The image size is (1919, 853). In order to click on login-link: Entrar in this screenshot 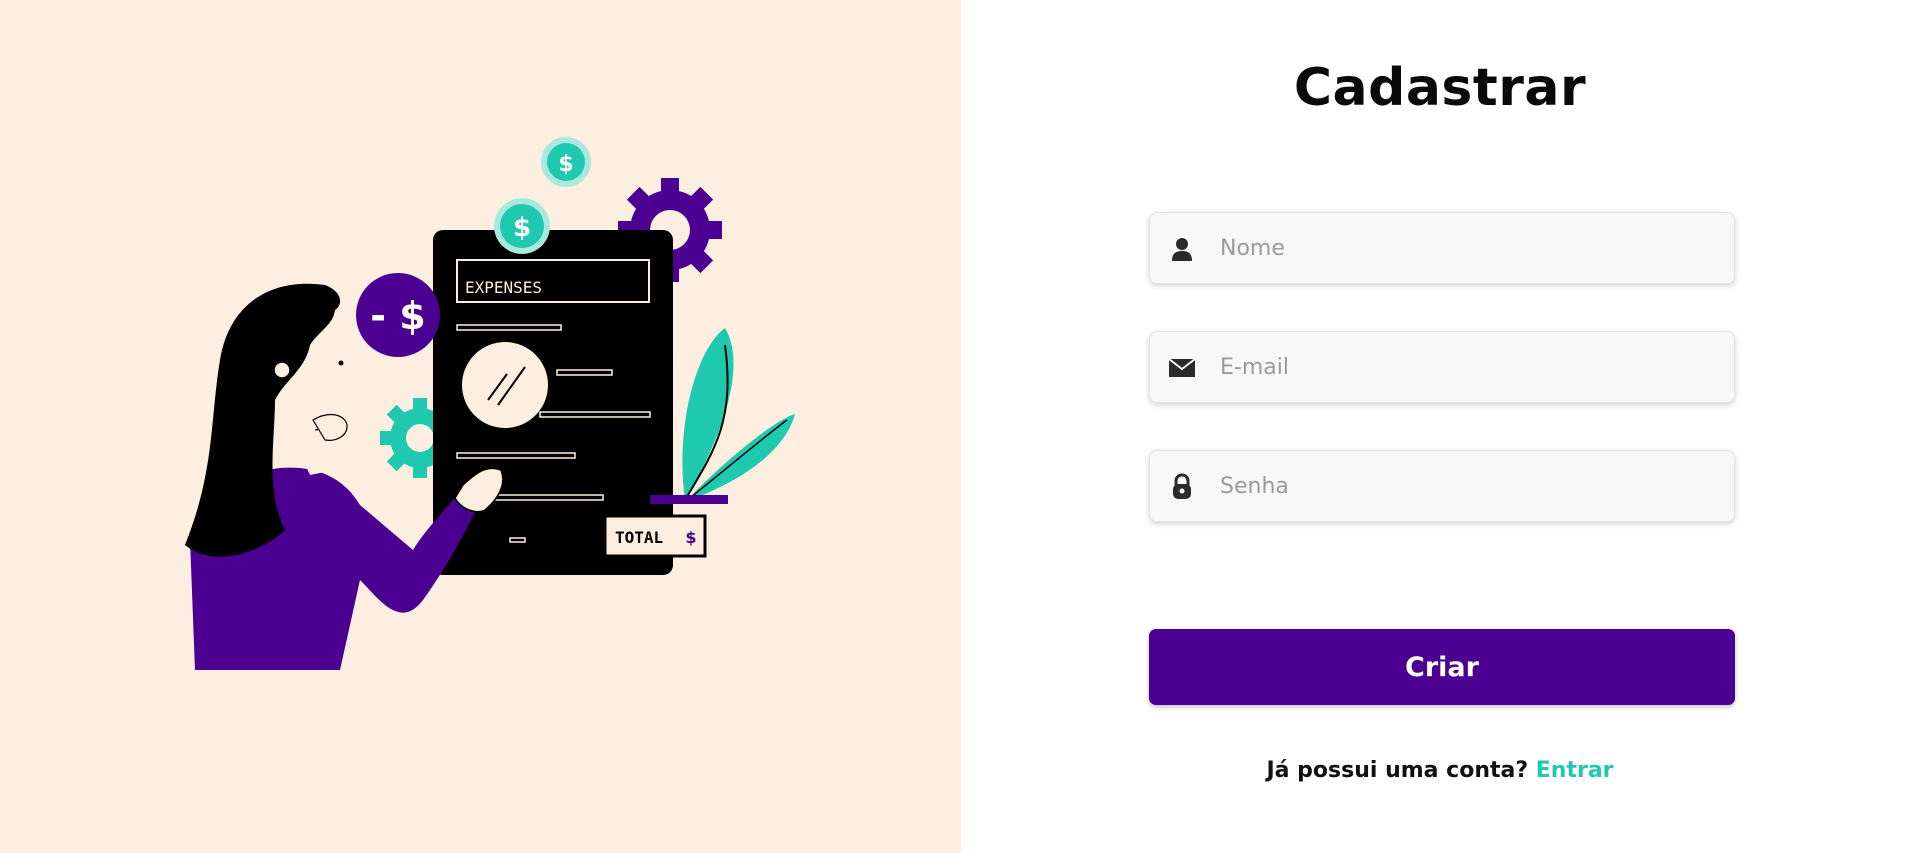, I will do `click(1575, 770)`.